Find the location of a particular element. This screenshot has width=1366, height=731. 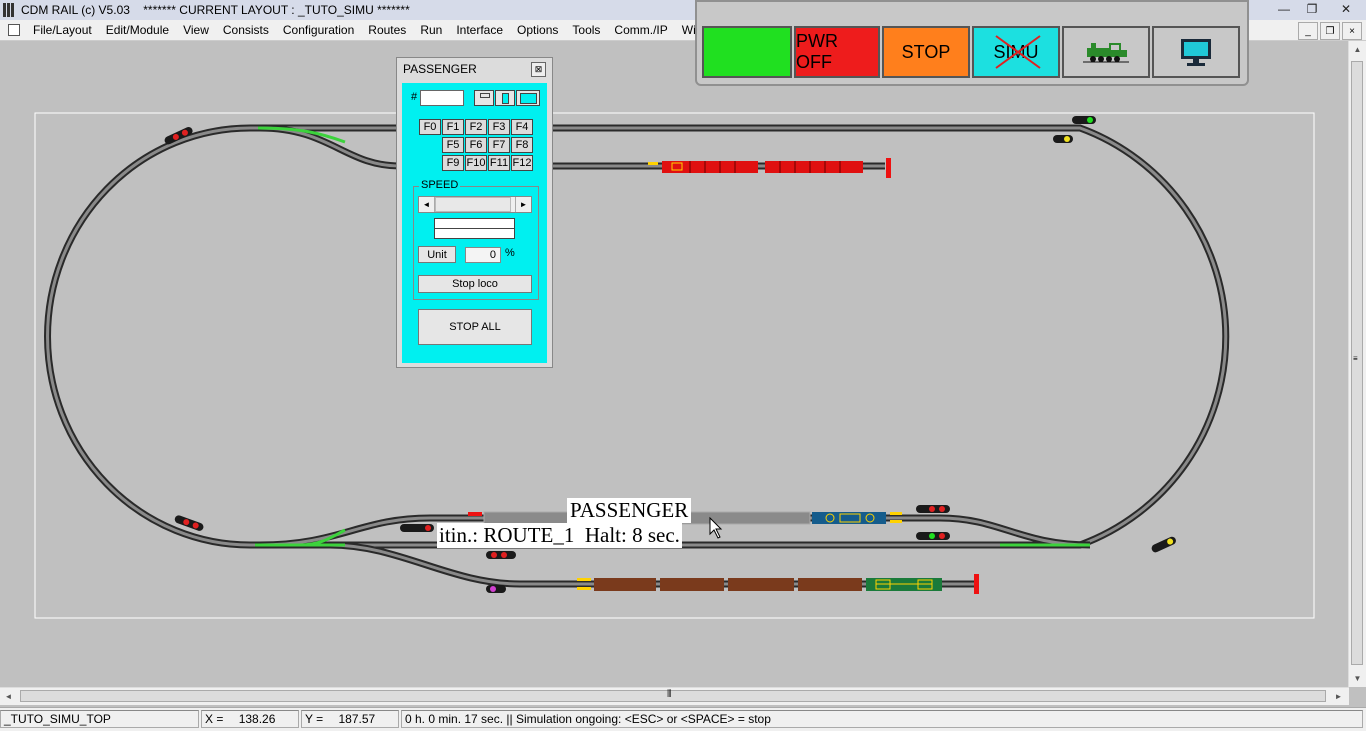

simu-button: SIMU is located at coordinates (1016, 52).